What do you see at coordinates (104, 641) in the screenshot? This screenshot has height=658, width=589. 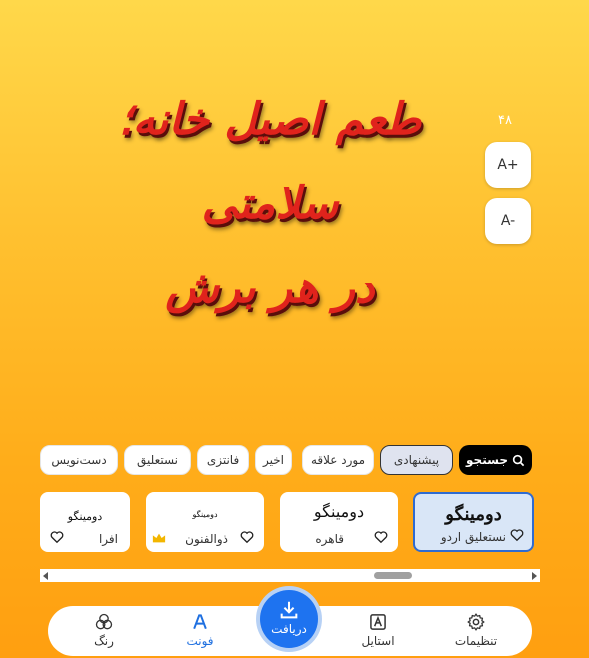 I see `nav-color-label: رنگ` at bounding box center [104, 641].